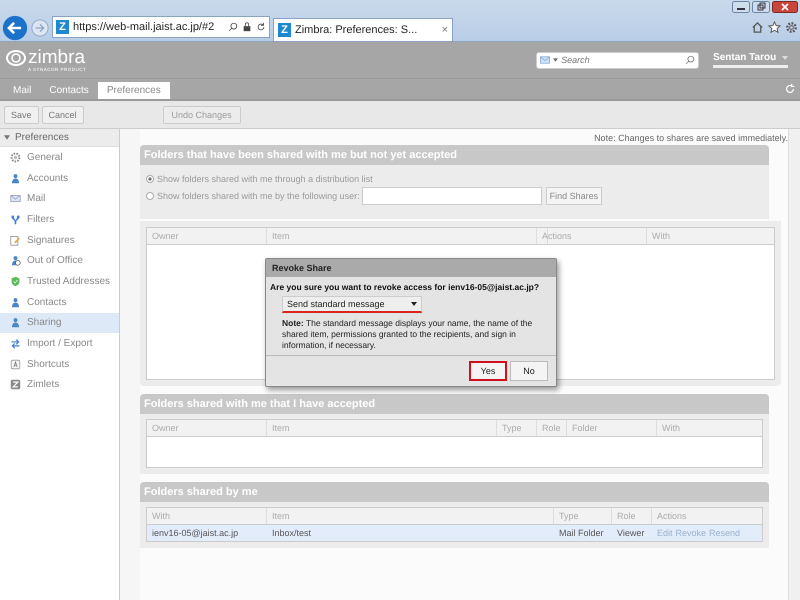  Describe the element at coordinates (134, 90) in the screenshot. I see `app-tab: Preferences` at that location.